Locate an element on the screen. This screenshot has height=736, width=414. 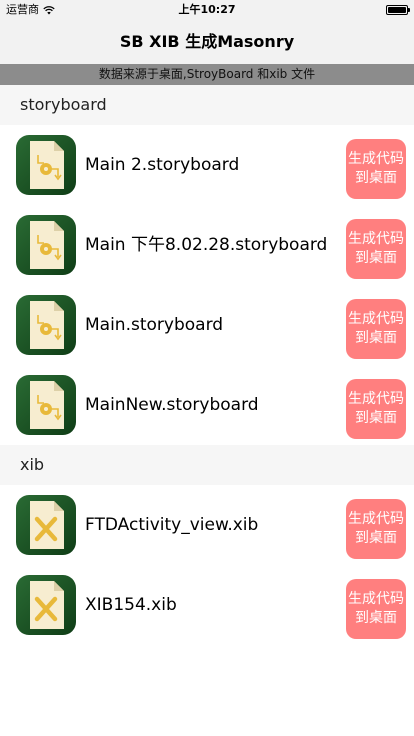
status-bar: 运营商 上午10:27 is located at coordinates (207, 10).